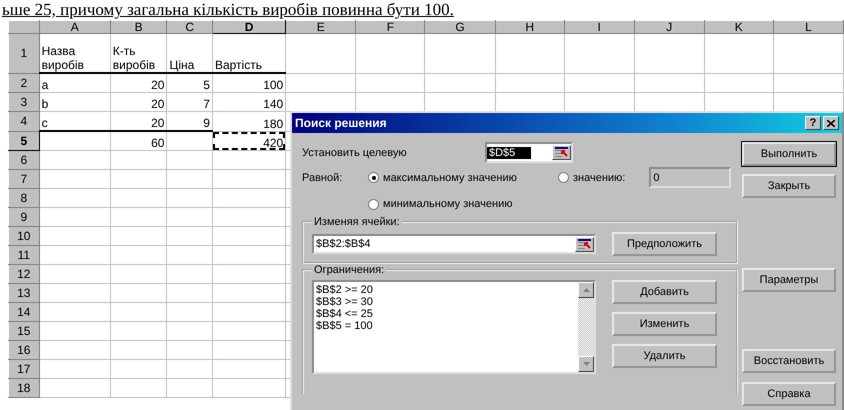  Describe the element at coordinates (529, 27) in the screenshot. I see `column-header: H` at that location.